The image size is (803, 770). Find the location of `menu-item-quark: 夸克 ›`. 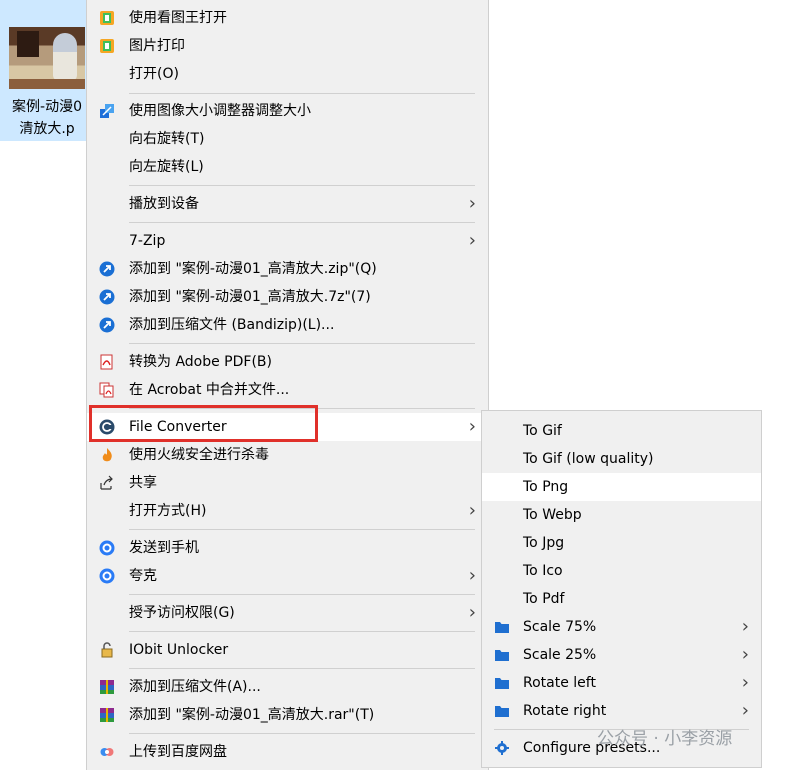

menu-item-quark: 夸克 › is located at coordinates (287, 576).